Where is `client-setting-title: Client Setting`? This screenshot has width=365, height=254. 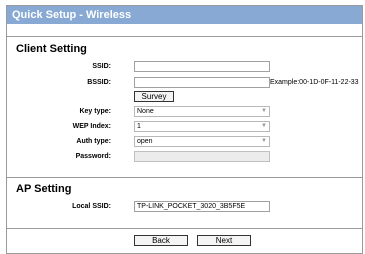 client-setting-title: Client Setting is located at coordinates (51, 49).